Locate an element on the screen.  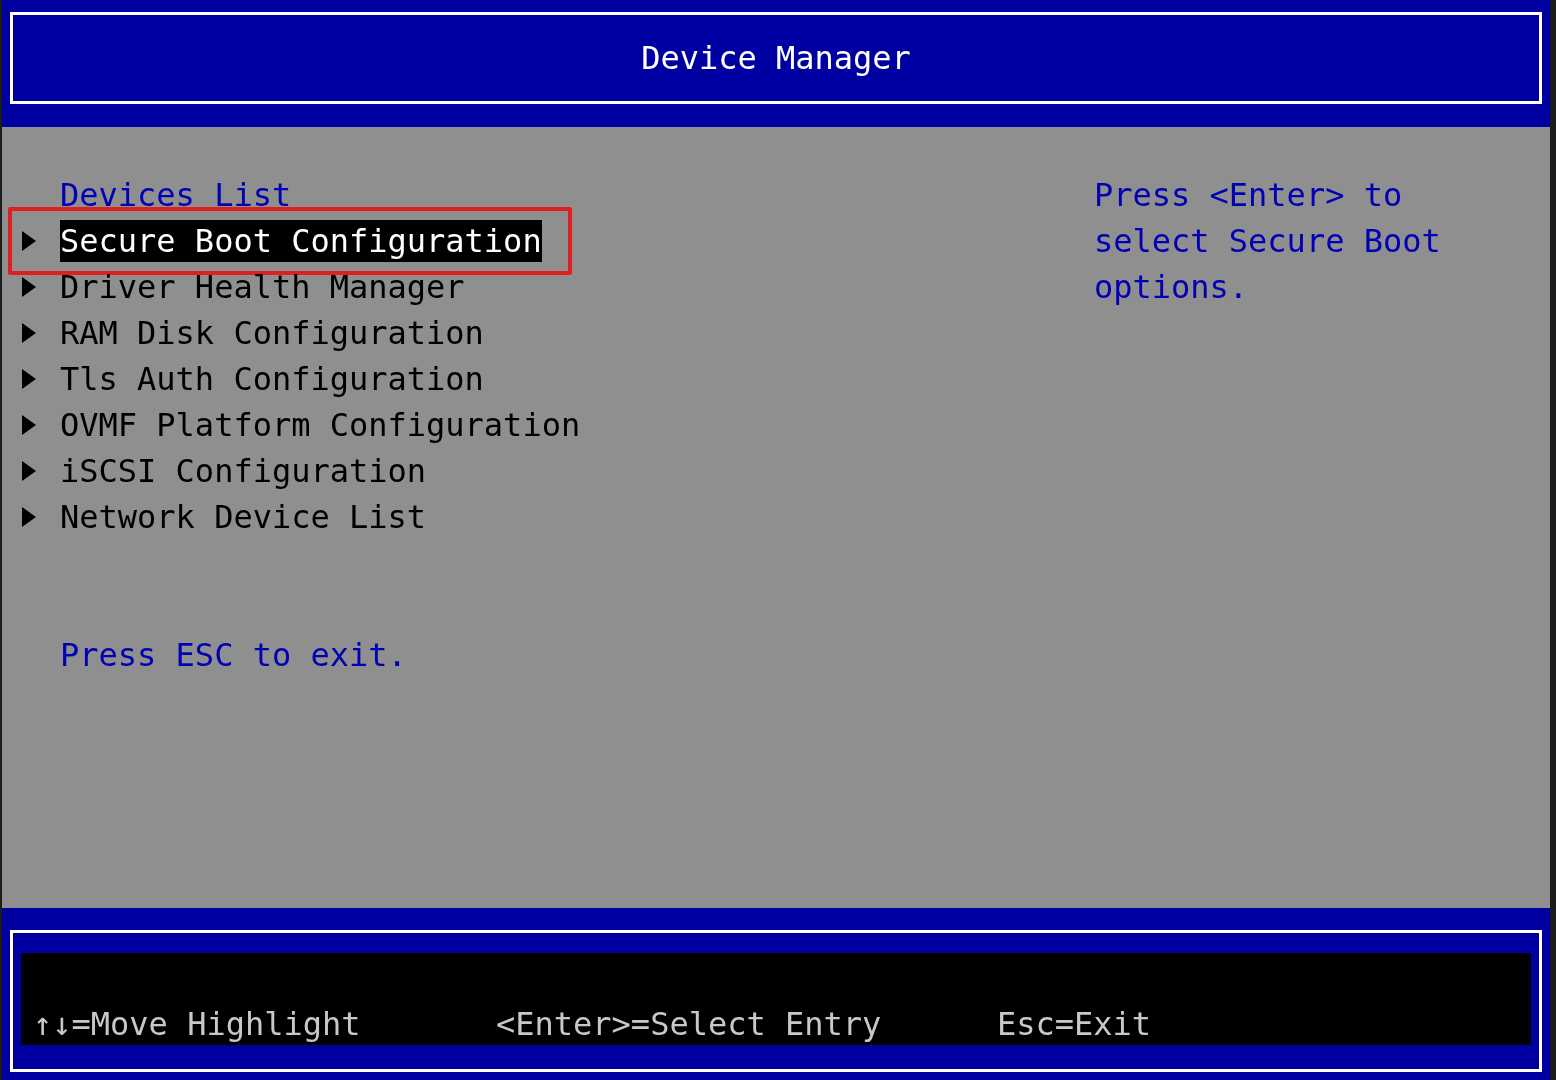
menu-item: Tls Auth Configuration is located at coordinates (272, 379).